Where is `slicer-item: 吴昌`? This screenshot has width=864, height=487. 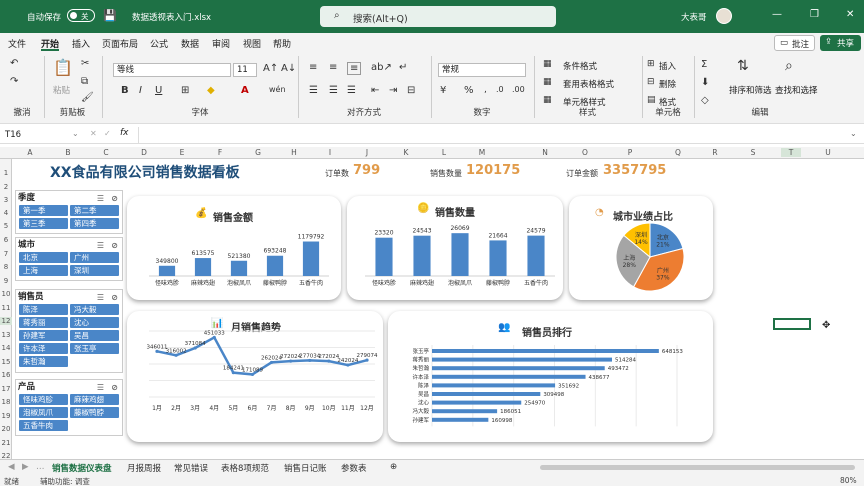
slicer-item: 吴昌 is located at coordinates (94, 335).